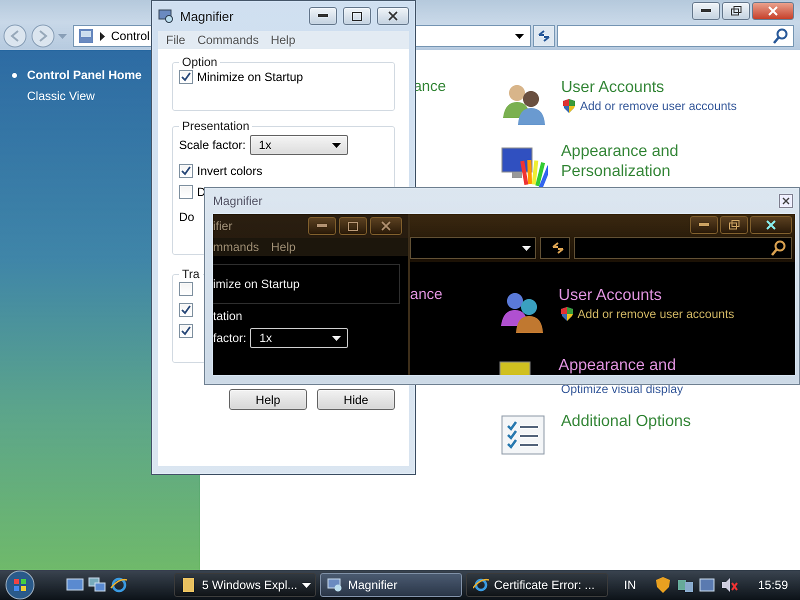 Image resolution: width=800 pixels, height=600 pixels. I want to click on menu-item: File, so click(176, 40).